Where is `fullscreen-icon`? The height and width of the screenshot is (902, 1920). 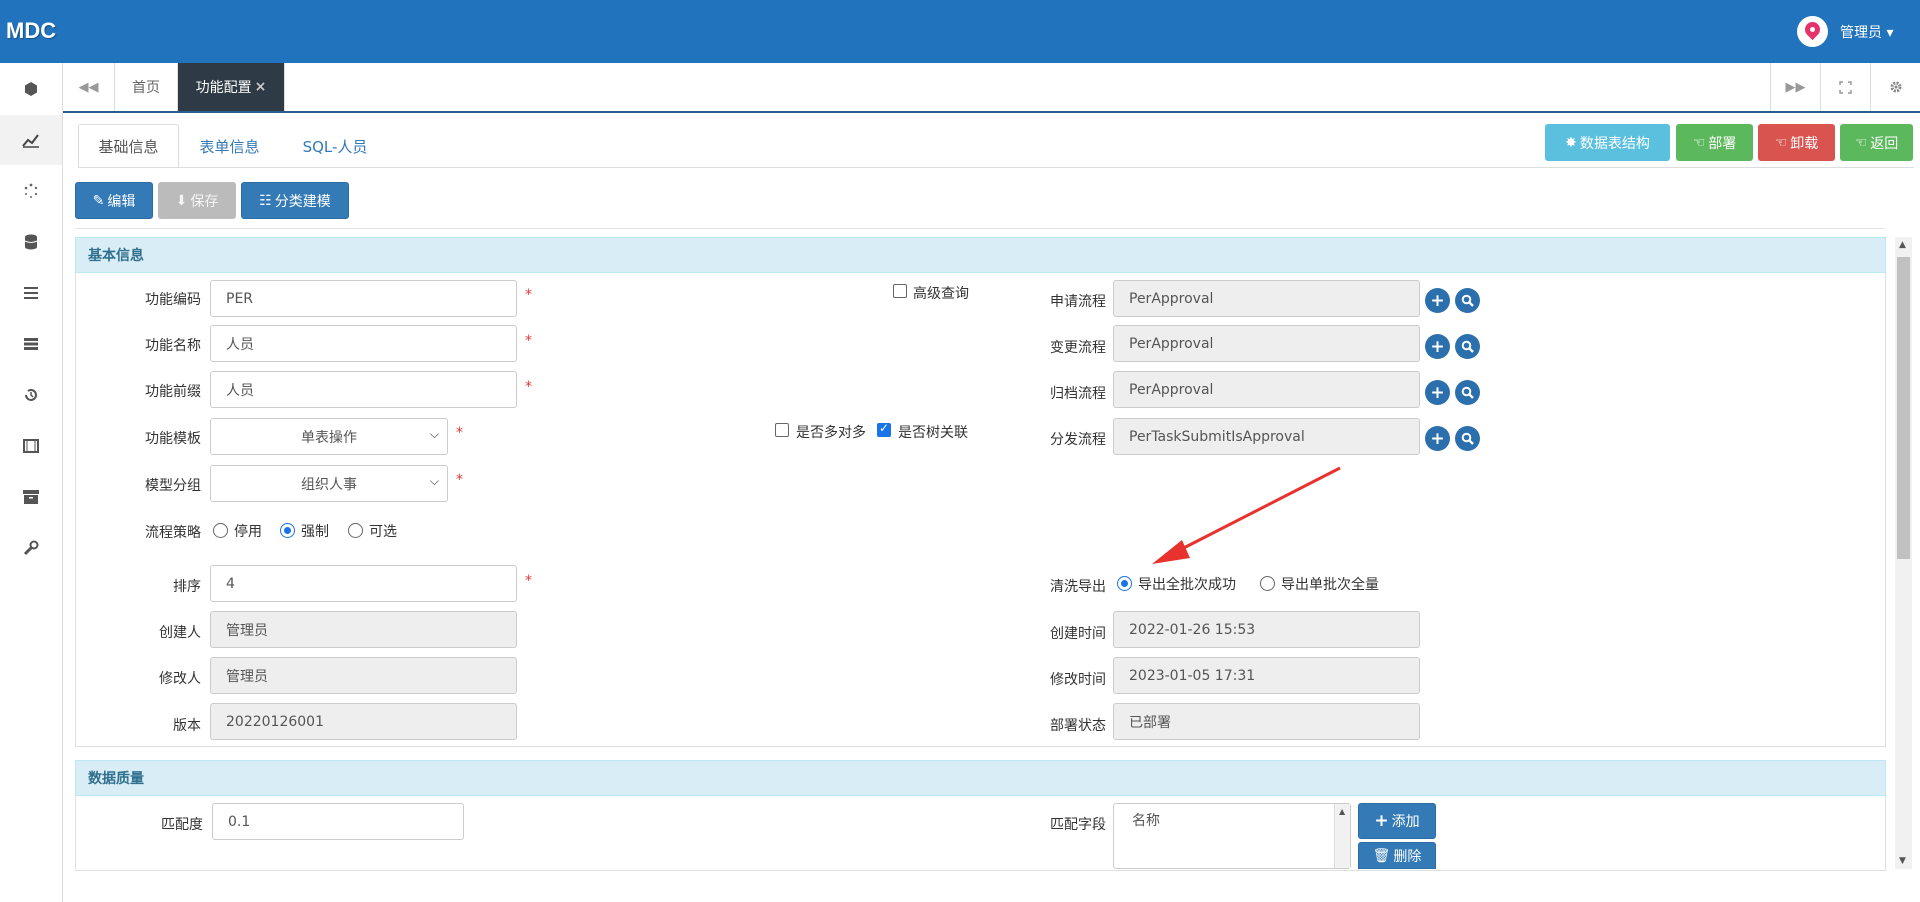 fullscreen-icon is located at coordinates (1845, 87).